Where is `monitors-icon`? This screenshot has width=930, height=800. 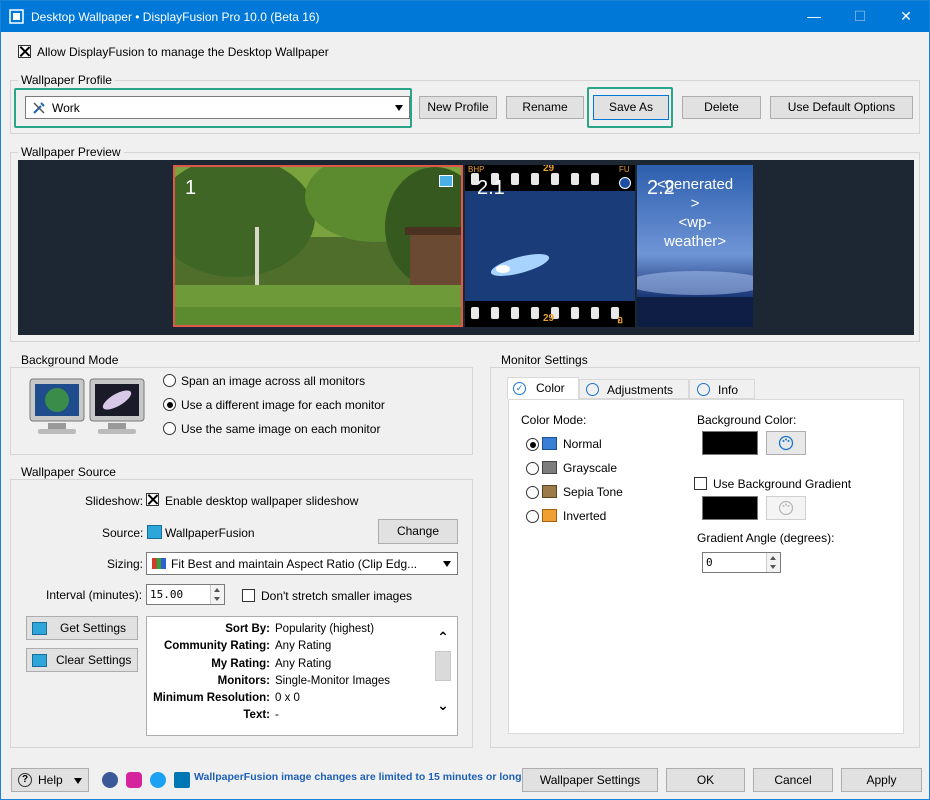
monitors-icon is located at coordinates (87, 406).